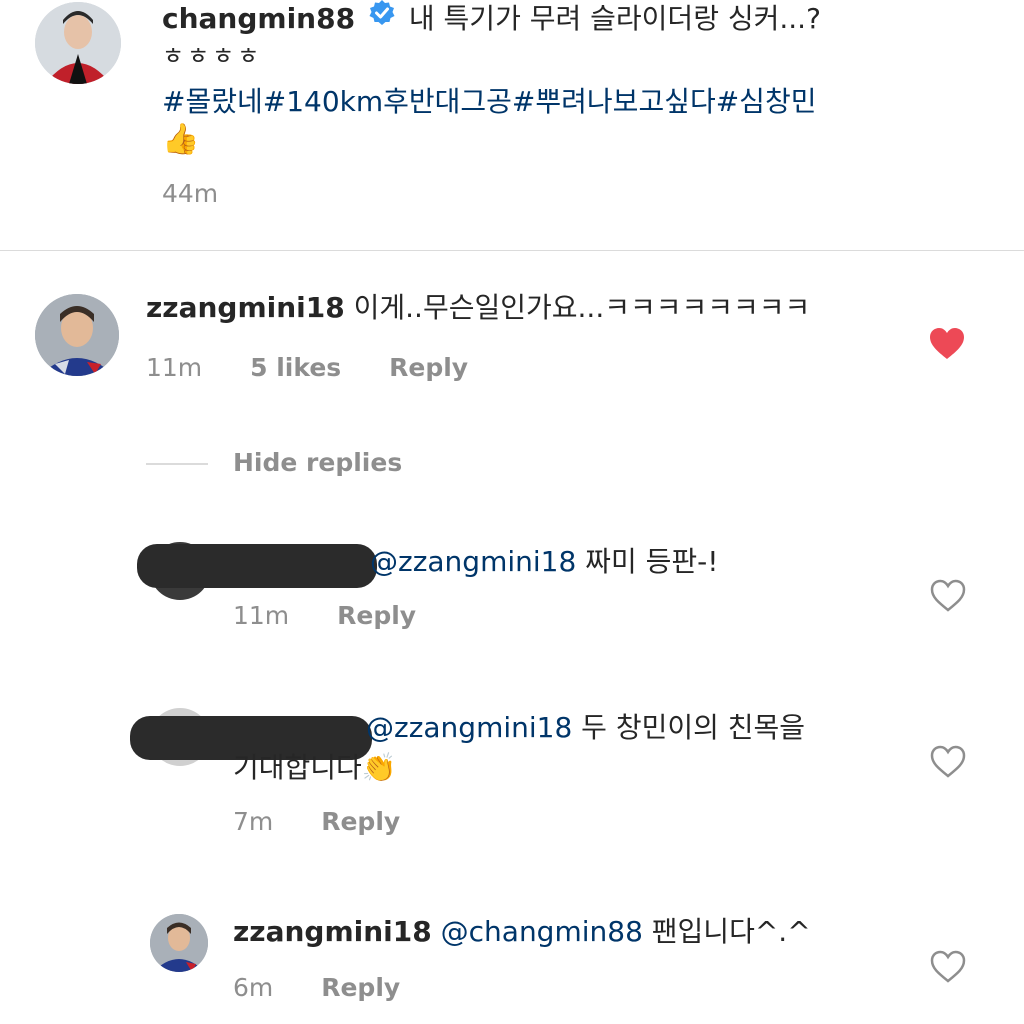  Describe the element at coordinates (181, 139) in the screenshot. I see `thumbs-up-emoji-icon: 👍` at that location.